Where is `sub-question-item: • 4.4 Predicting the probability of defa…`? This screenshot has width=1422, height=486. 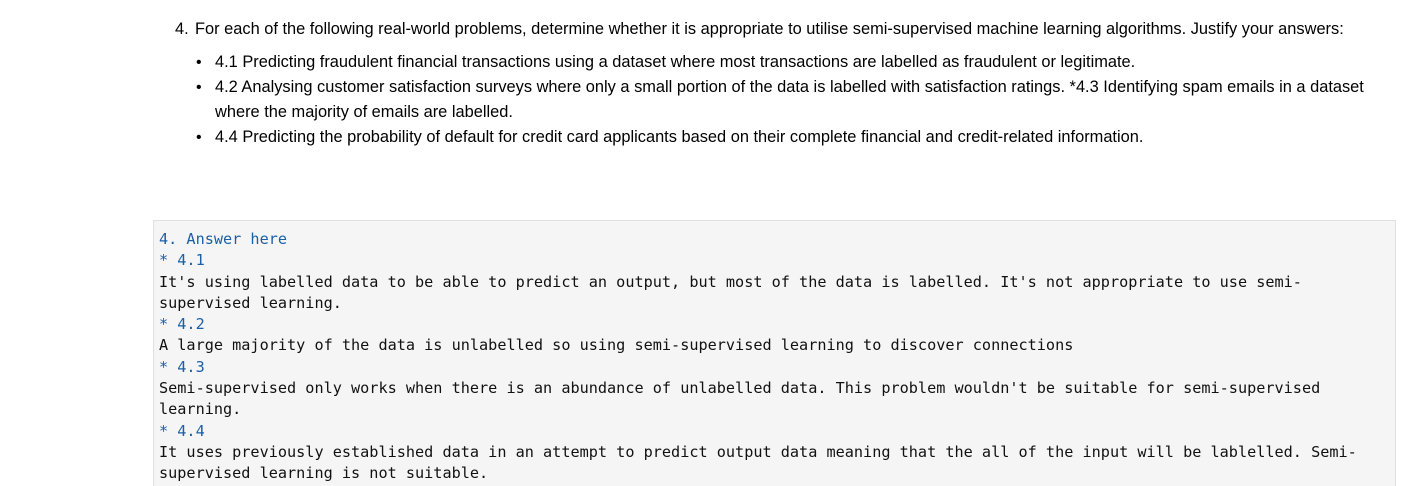
sub-question-item: • 4.4 Predicting the probability of defa… is located at coordinates (785, 137).